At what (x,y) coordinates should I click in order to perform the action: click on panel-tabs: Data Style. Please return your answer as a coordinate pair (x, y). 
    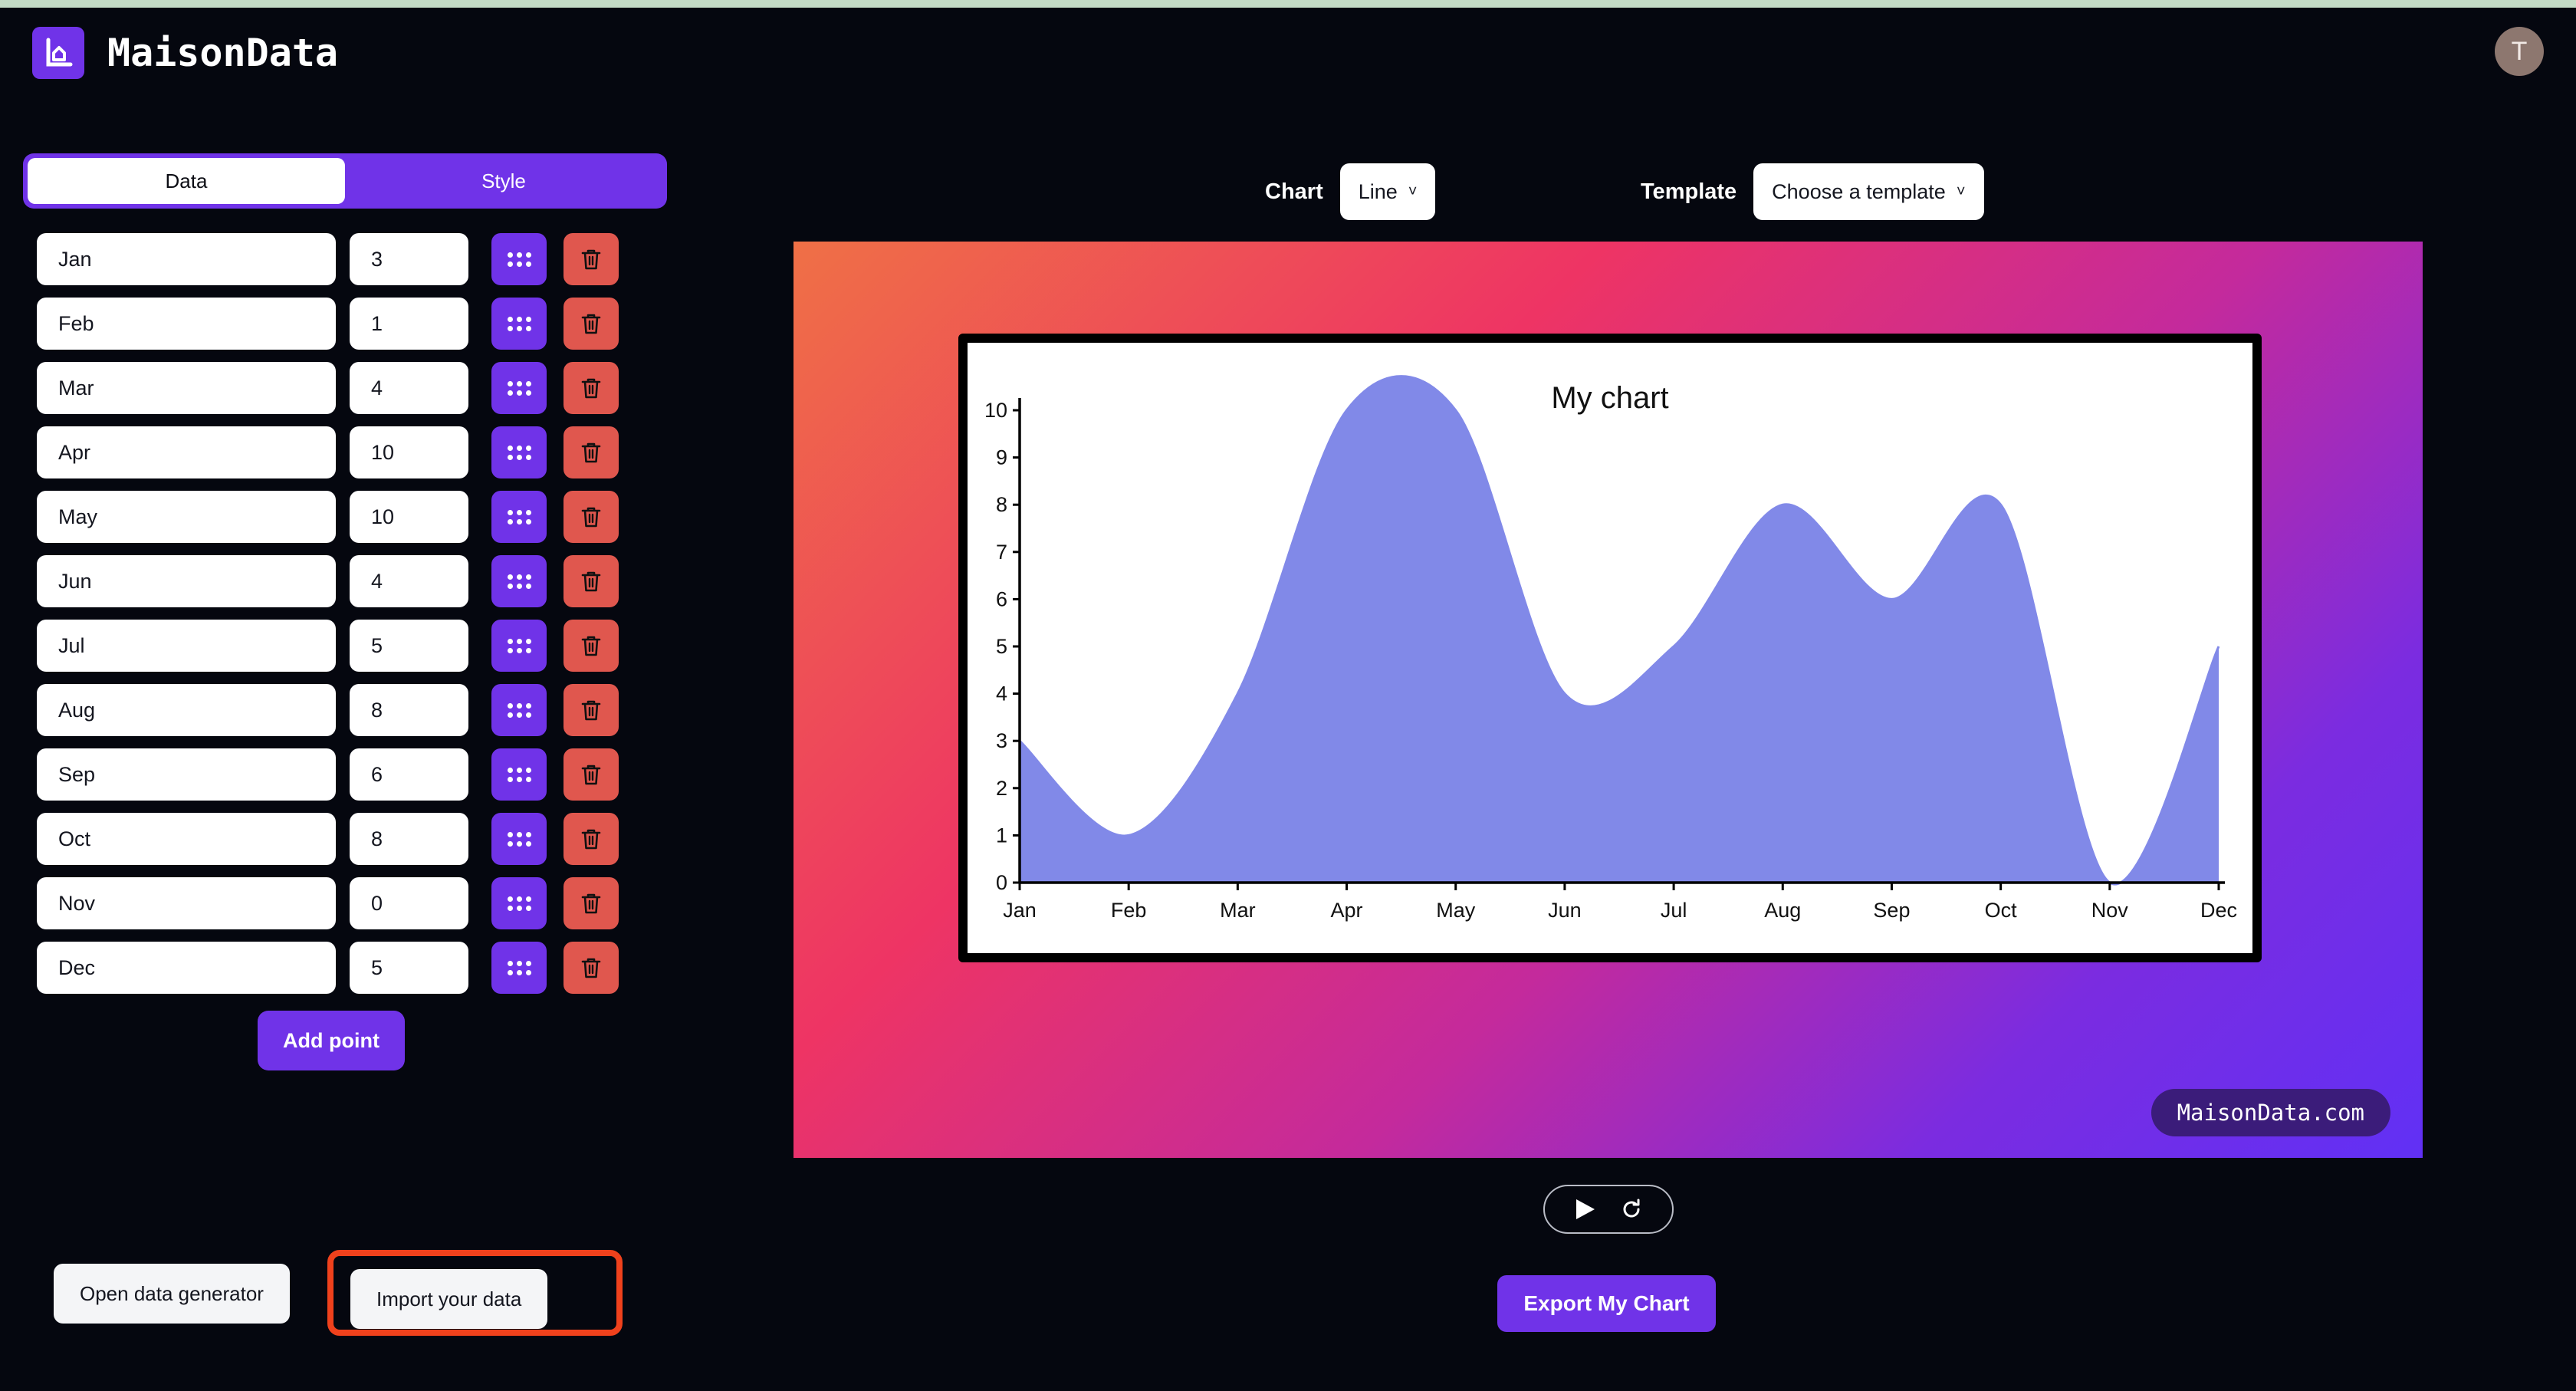
    Looking at the image, I should click on (345, 181).